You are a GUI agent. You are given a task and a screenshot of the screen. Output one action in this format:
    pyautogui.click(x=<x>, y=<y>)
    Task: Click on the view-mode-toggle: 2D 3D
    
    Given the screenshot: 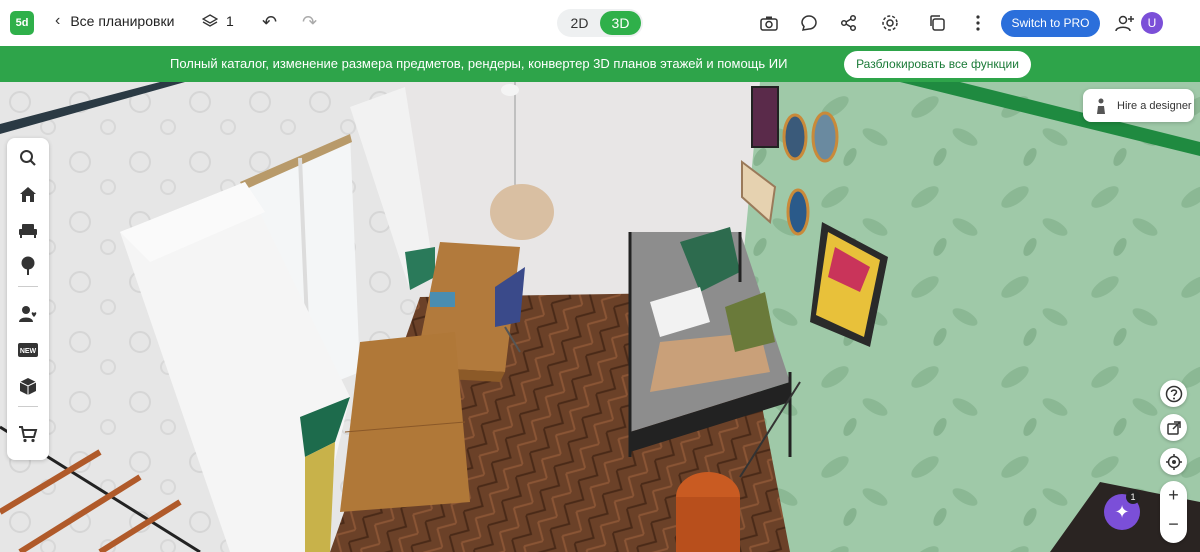 What is the action you would take?
    pyautogui.click(x=600, y=23)
    